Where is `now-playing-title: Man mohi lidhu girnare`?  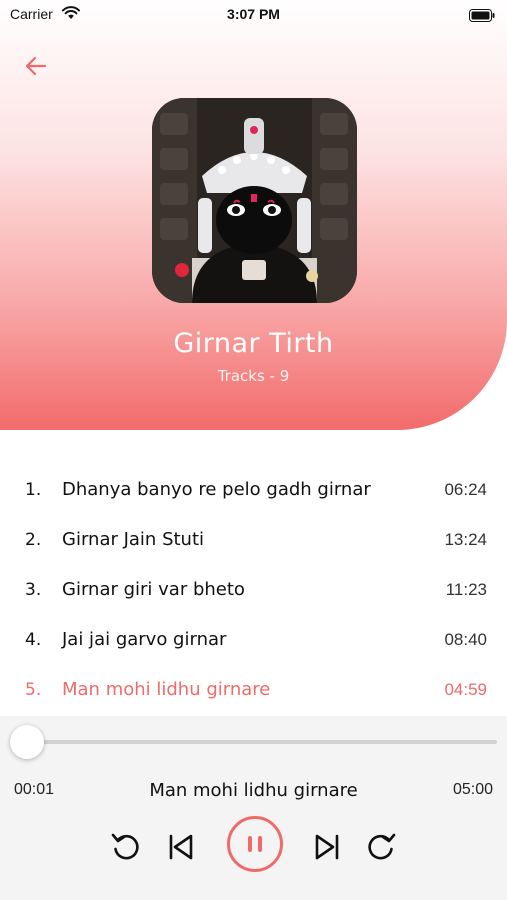 now-playing-title: Man mohi lidhu girnare is located at coordinates (253, 790).